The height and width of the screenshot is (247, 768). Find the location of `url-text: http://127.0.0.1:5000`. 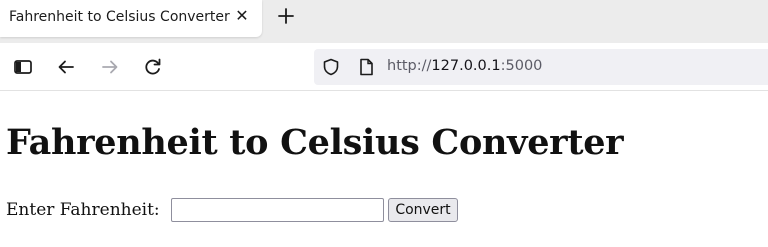

url-text: http://127.0.0.1:5000 is located at coordinates (464, 66).